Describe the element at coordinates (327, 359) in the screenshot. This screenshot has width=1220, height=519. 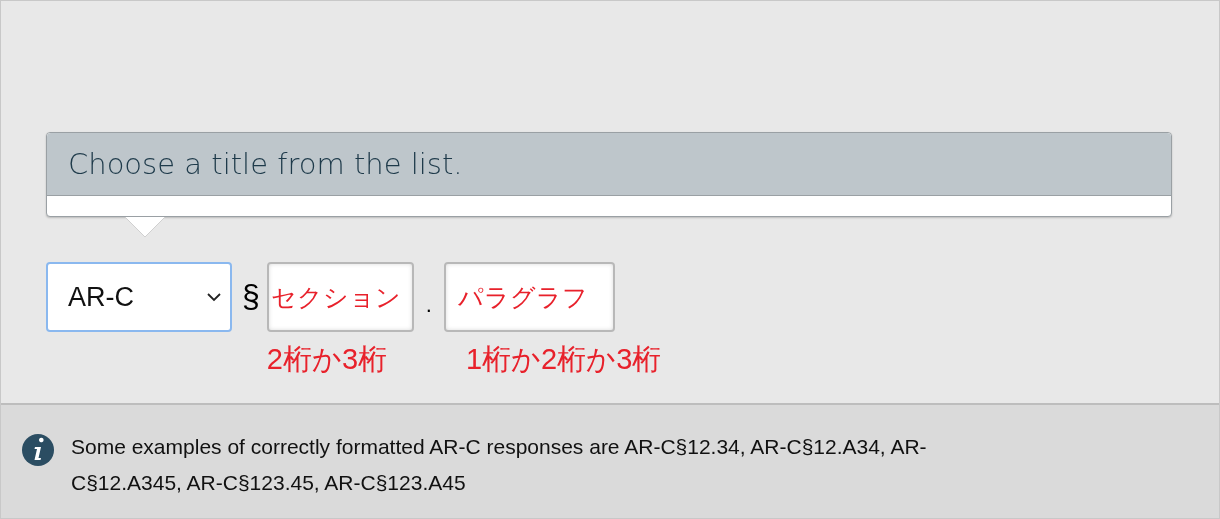
I see `field-hint: 2桁か3桁` at that location.